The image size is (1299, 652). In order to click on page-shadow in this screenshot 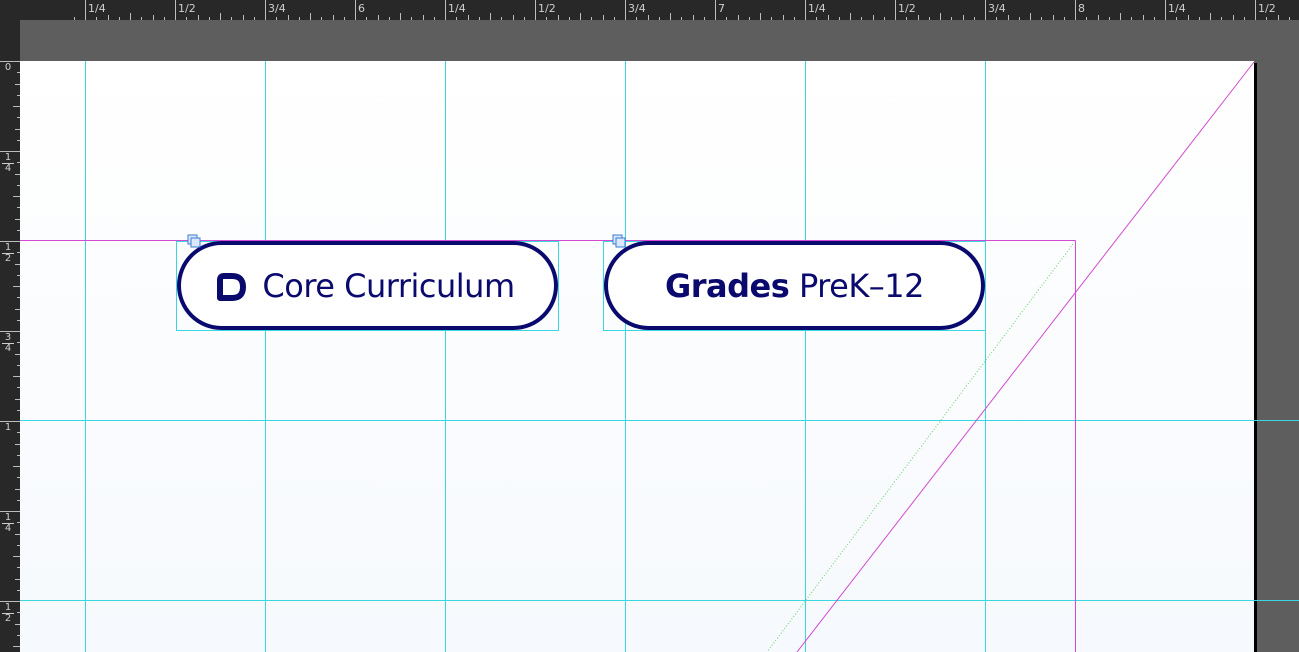, I will do `click(1255, 357)`.